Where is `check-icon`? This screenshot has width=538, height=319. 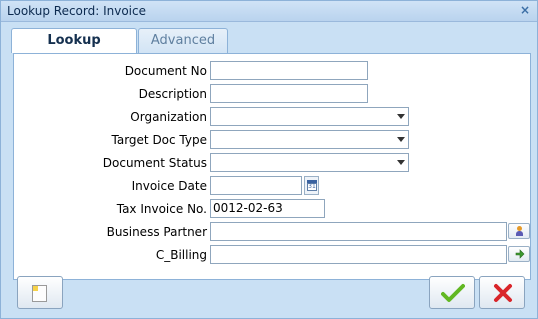 check-icon is located at coordinates (453, 293).